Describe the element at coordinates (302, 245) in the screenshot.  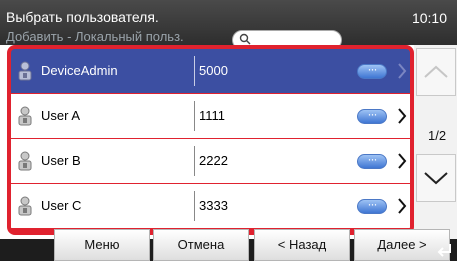
I see `back-button: < Назад` at that location.